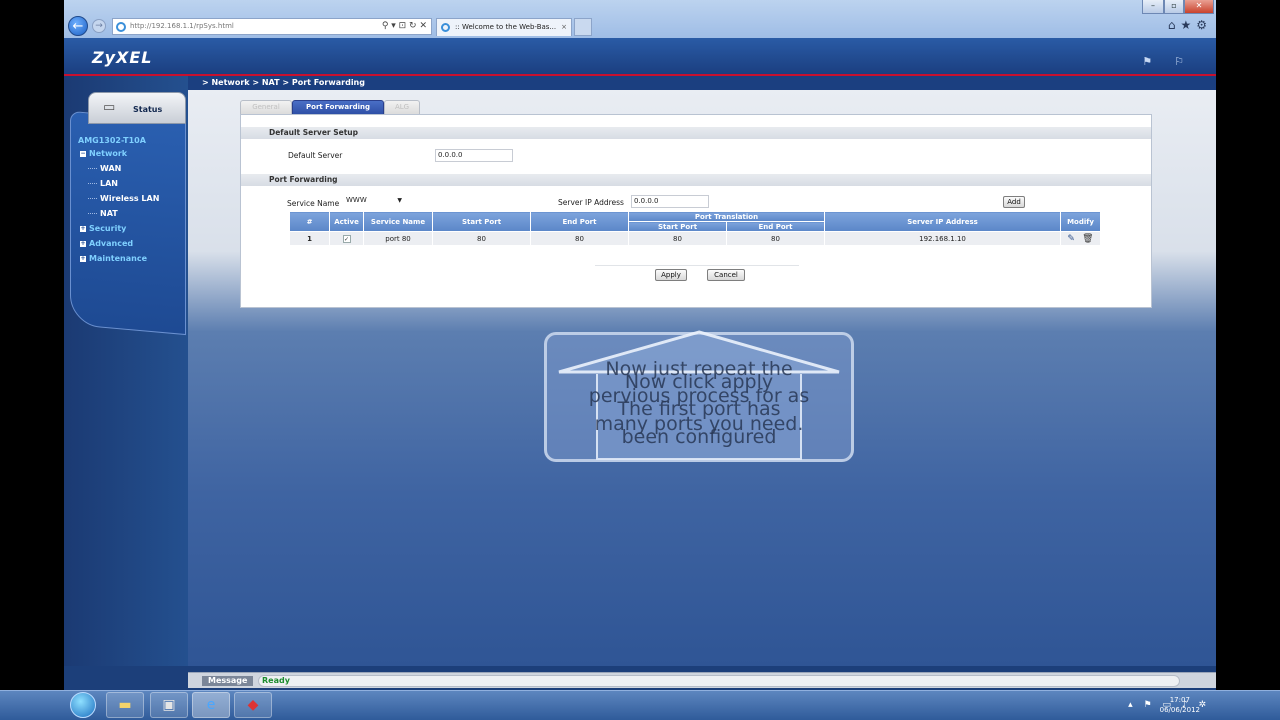 The width and height of the screenshot is (1280, 720). What do you see at coordinates (398, 221) in the screenshot?
I see `col-service-name: Service Name` at bounding box center [398, 221].